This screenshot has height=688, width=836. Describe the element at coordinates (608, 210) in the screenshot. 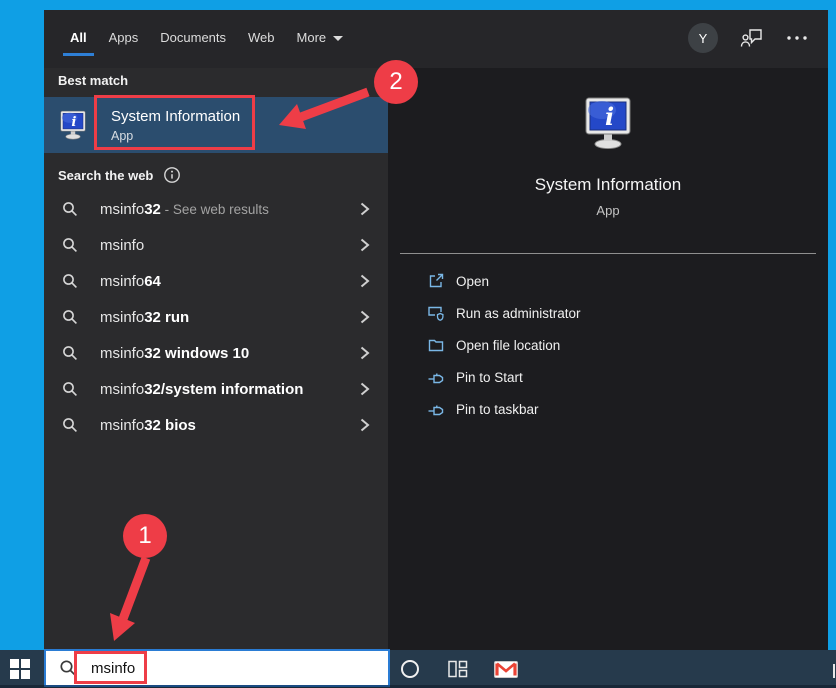

I see `preview-app-type: App` at that location.